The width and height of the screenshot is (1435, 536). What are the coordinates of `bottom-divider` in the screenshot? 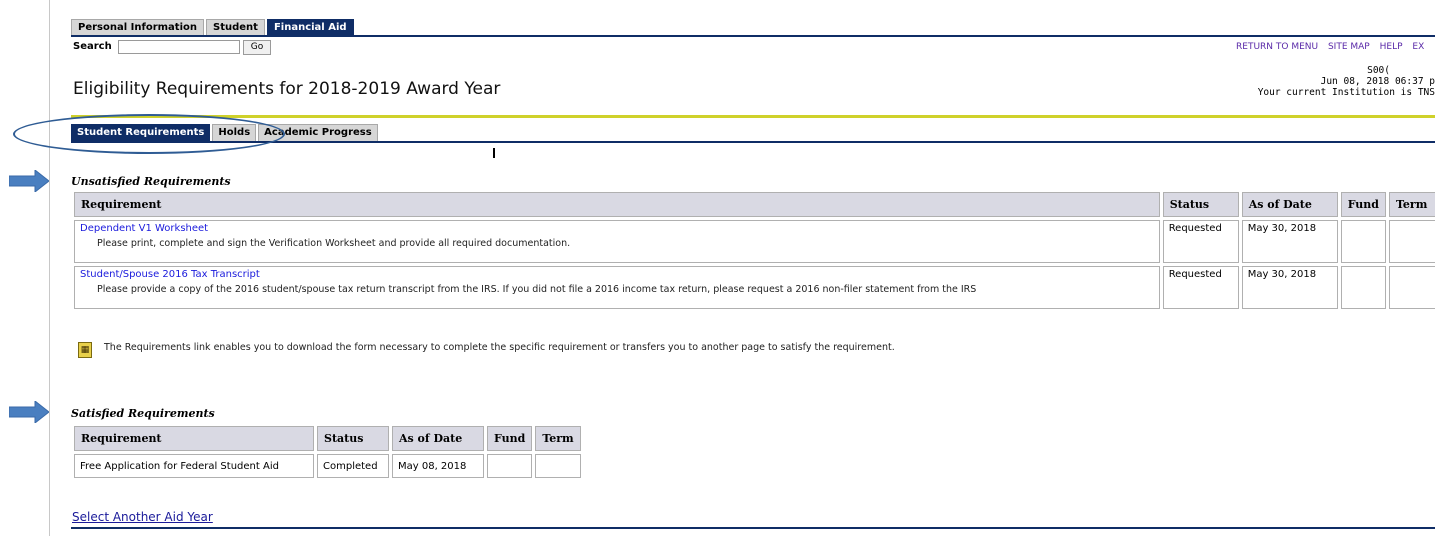 It's located at (753, 528).